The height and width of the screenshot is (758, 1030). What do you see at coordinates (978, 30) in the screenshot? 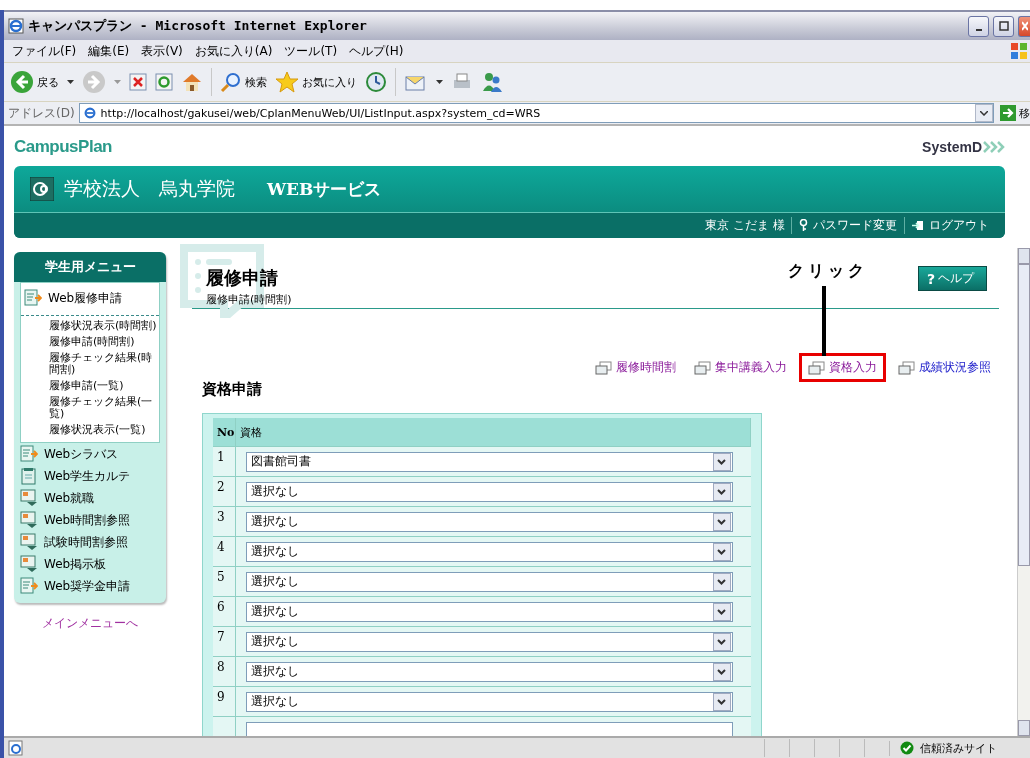
I see `minimize-icon` at bounding box center [978, 30].